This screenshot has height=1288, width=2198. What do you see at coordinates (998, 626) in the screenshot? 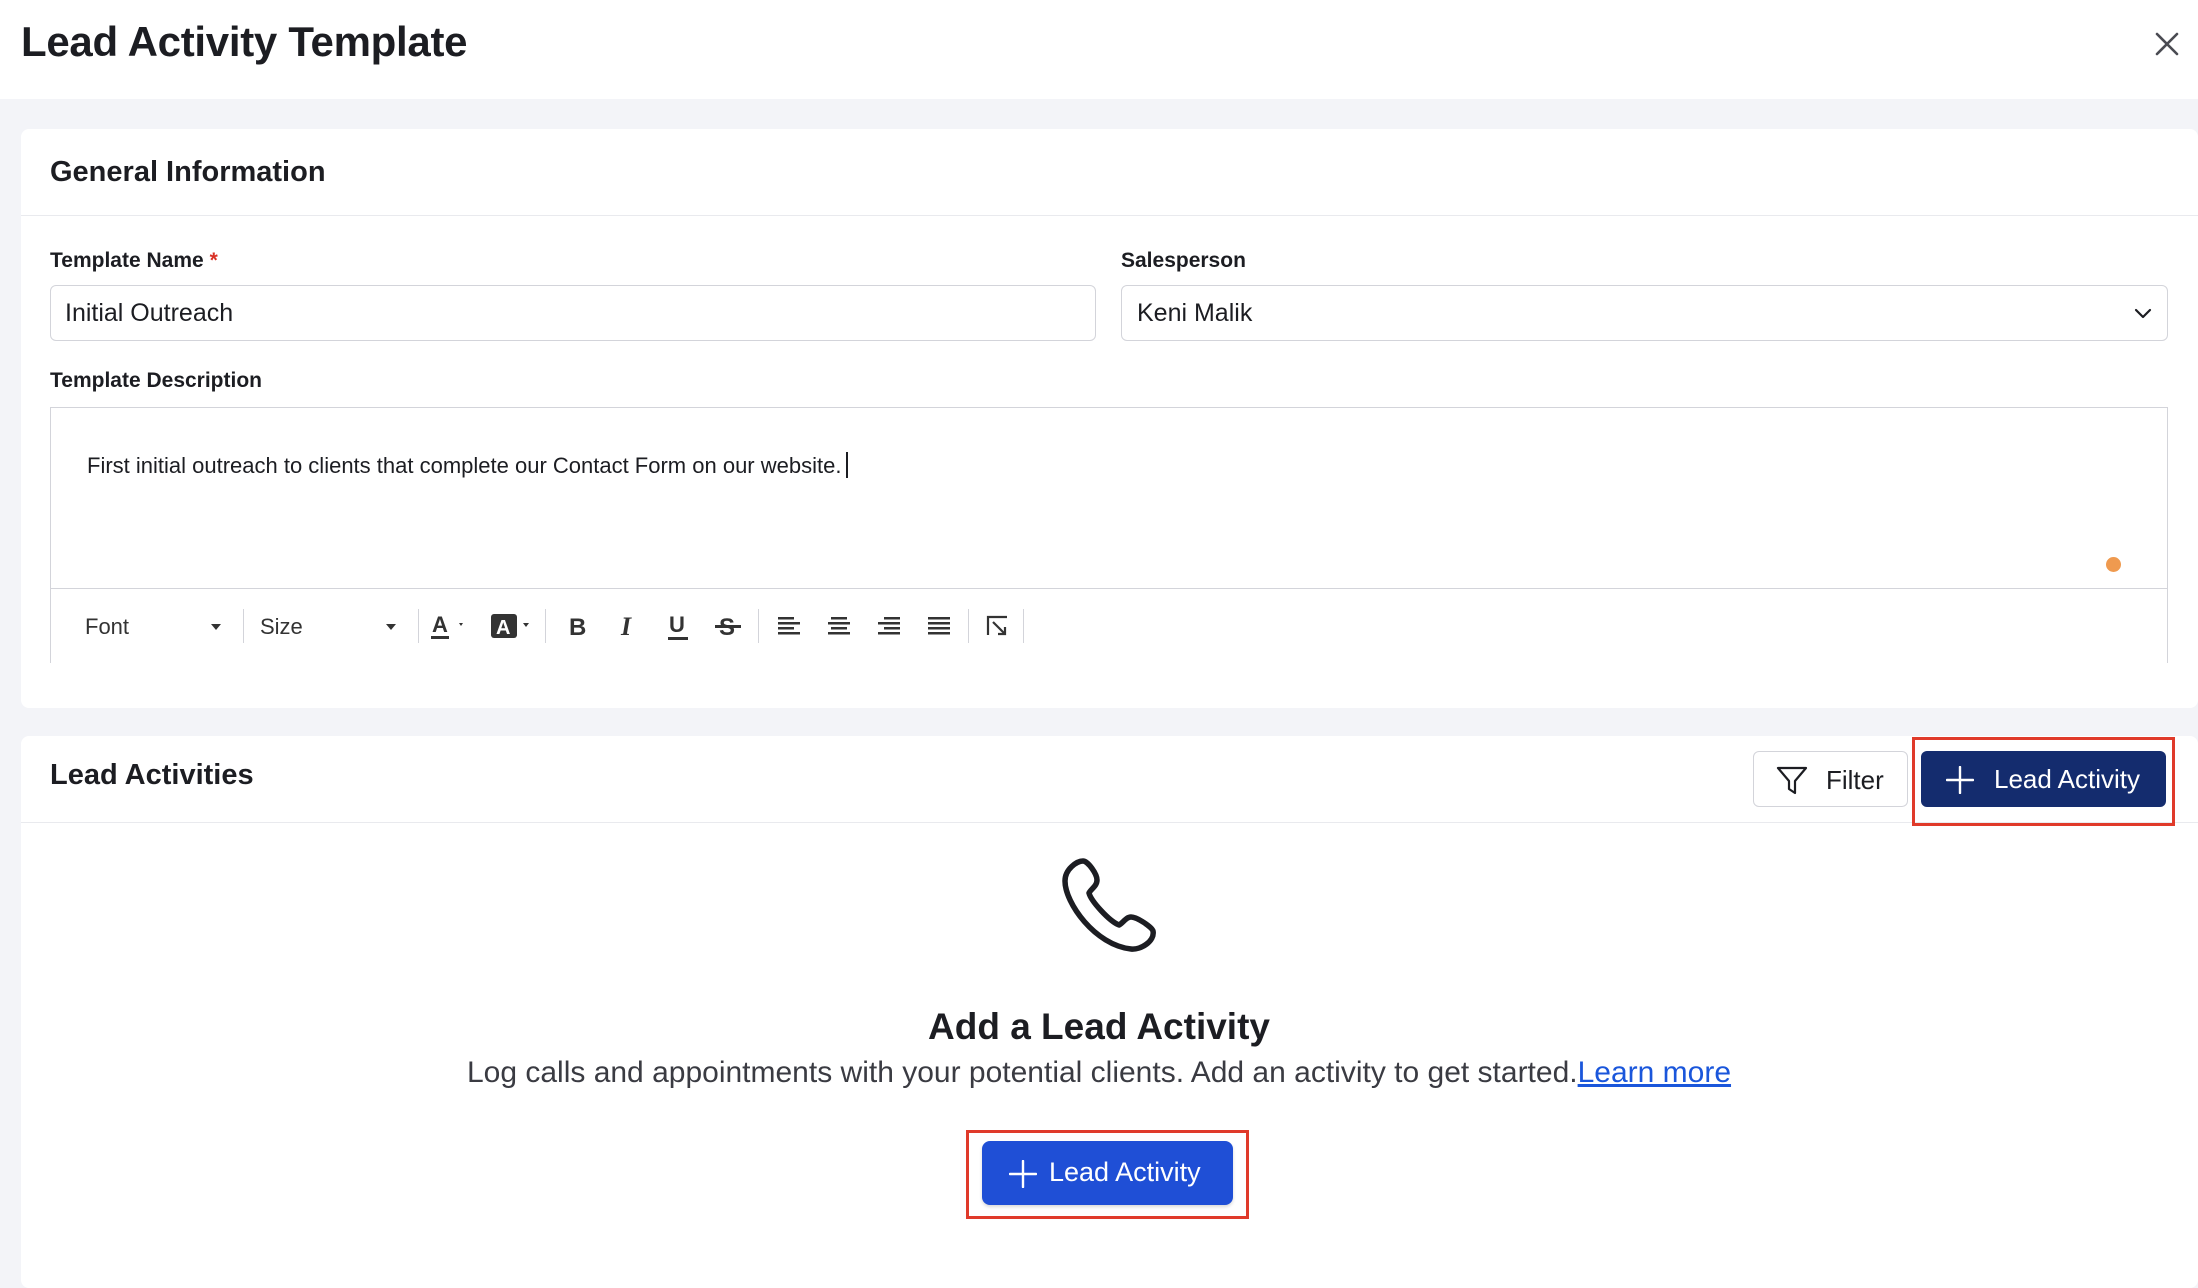
I see `clear-format-icon` at bounding box center [998, 626].